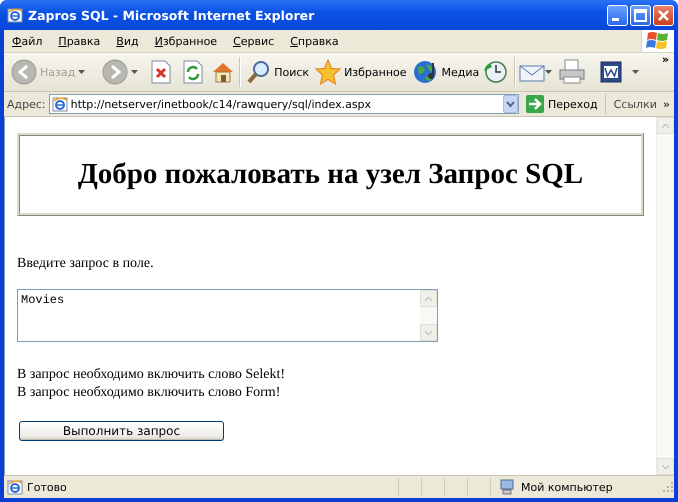 This screenshot has height=502, width=678. I want to click on minimize-icon, so click(615, 19).